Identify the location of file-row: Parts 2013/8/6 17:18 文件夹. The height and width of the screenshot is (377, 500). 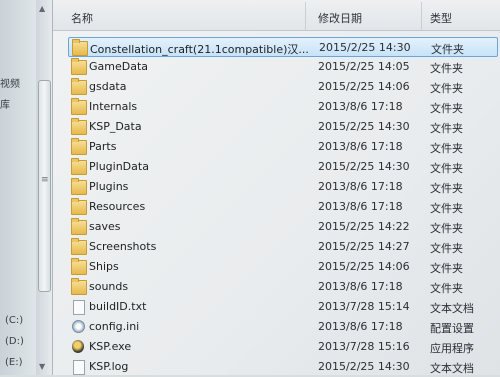
(283, 147).